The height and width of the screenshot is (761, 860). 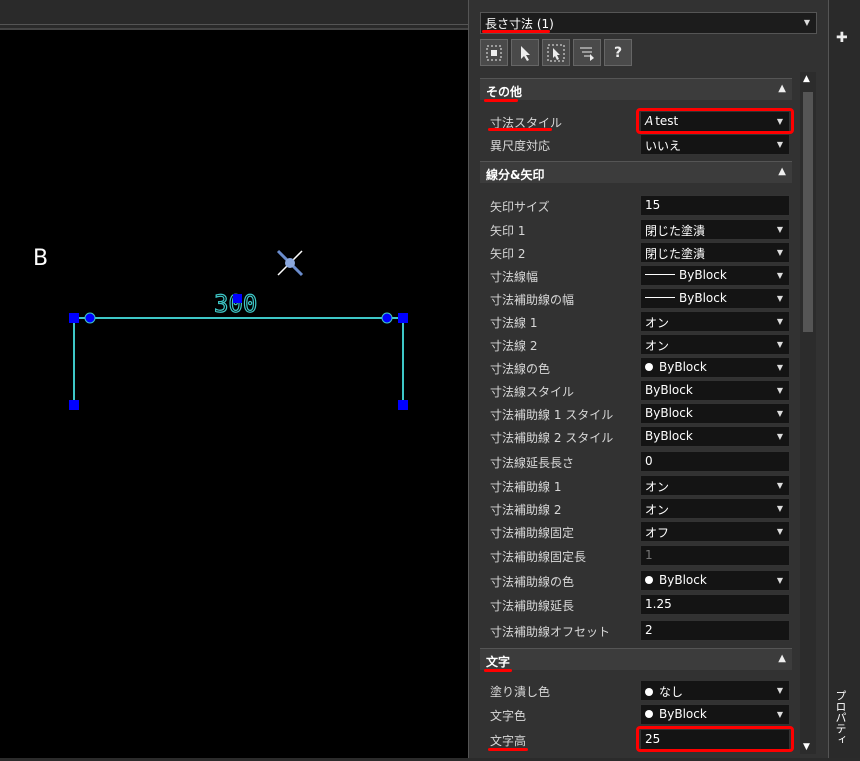 What do you see at coordinates (532, 300) in the screenshot?
I see `prop-label: 寸法補助線の幅` at bounding box center [532, 300].